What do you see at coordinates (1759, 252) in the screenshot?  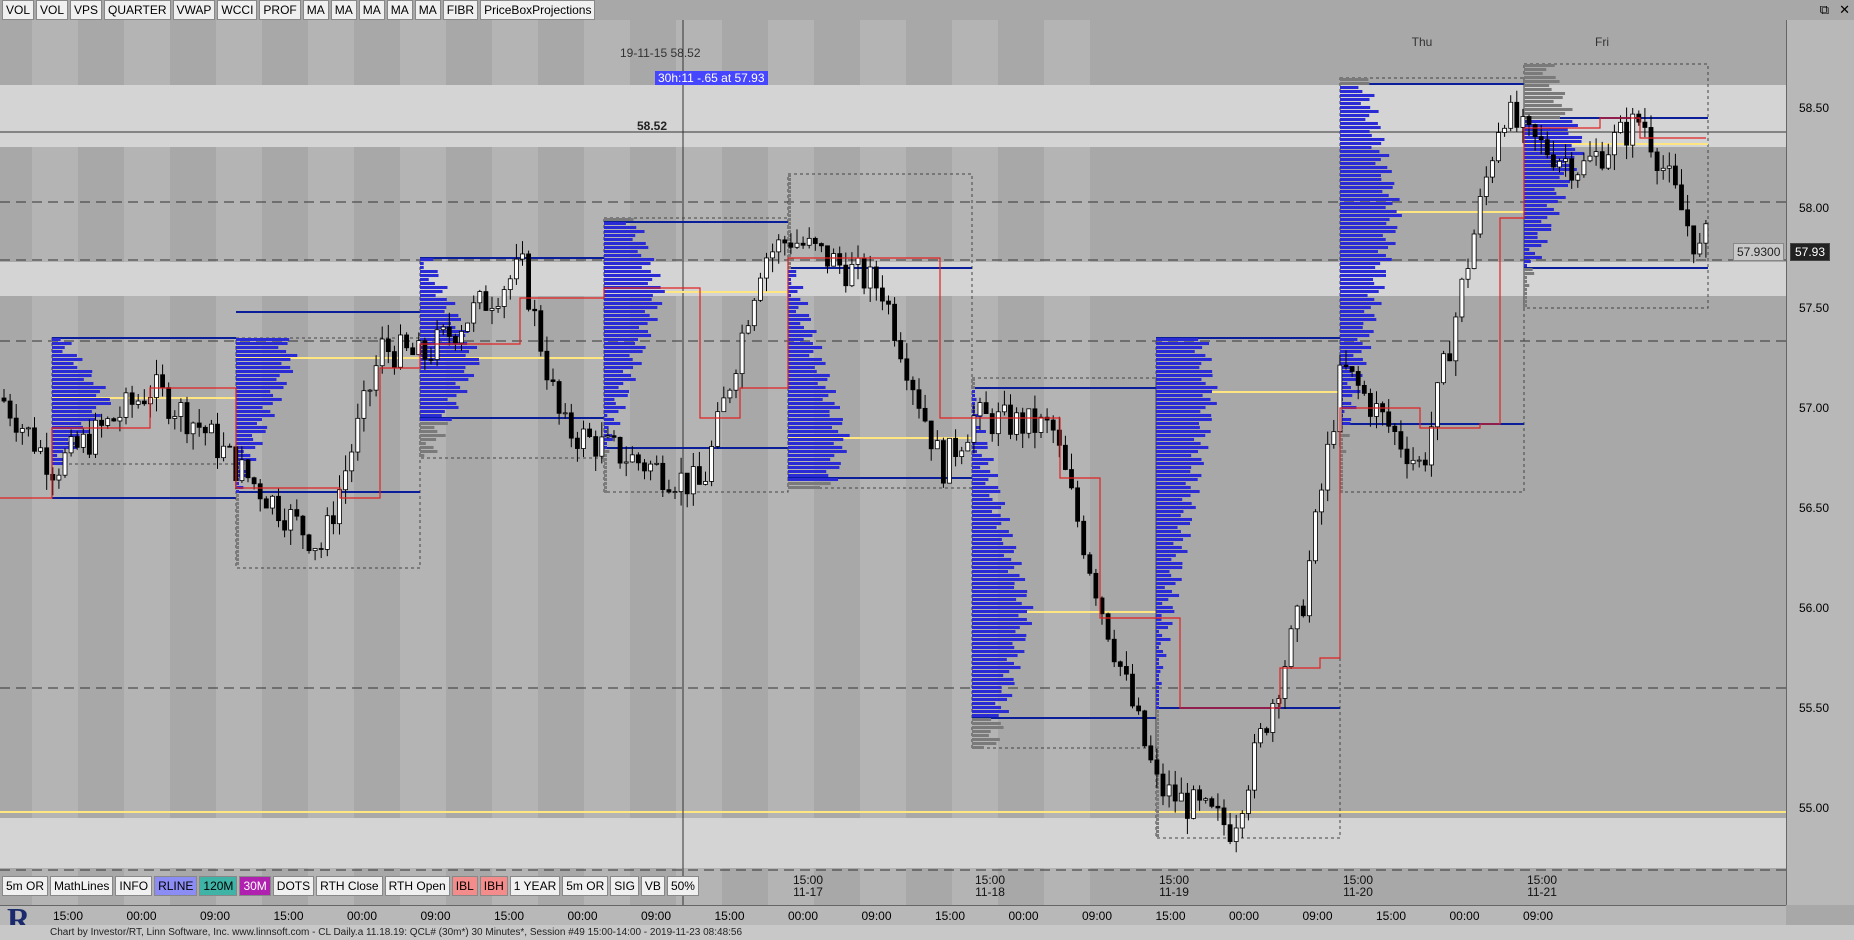 I see `current-price-secondary-tag: 57.9300` at bounding box center [1759, 252].